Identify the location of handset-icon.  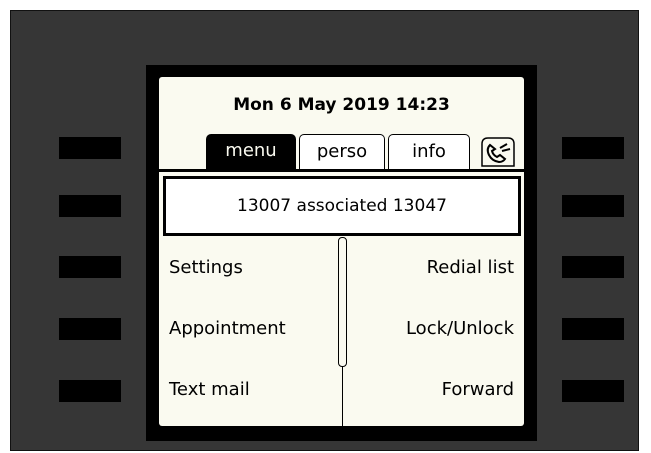
(498, 152).